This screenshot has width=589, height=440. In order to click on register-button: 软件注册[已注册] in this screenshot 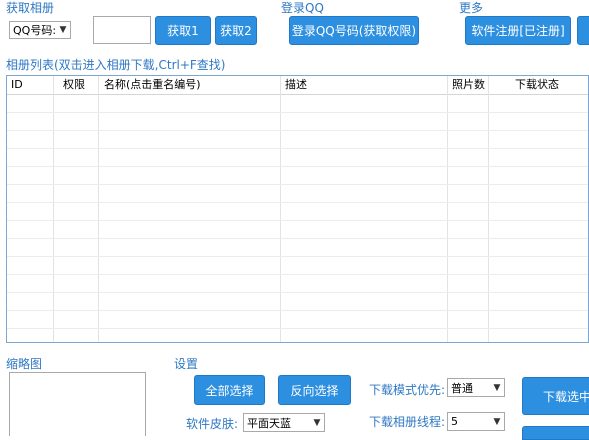, I will do `click(518, 30)`.